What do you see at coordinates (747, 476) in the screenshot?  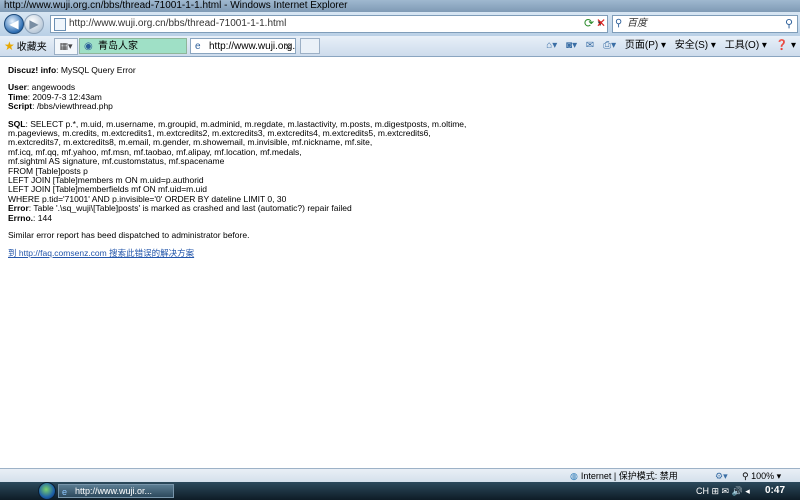 I see `zoom-icon: ⚲` at bounding box center [747, 476].